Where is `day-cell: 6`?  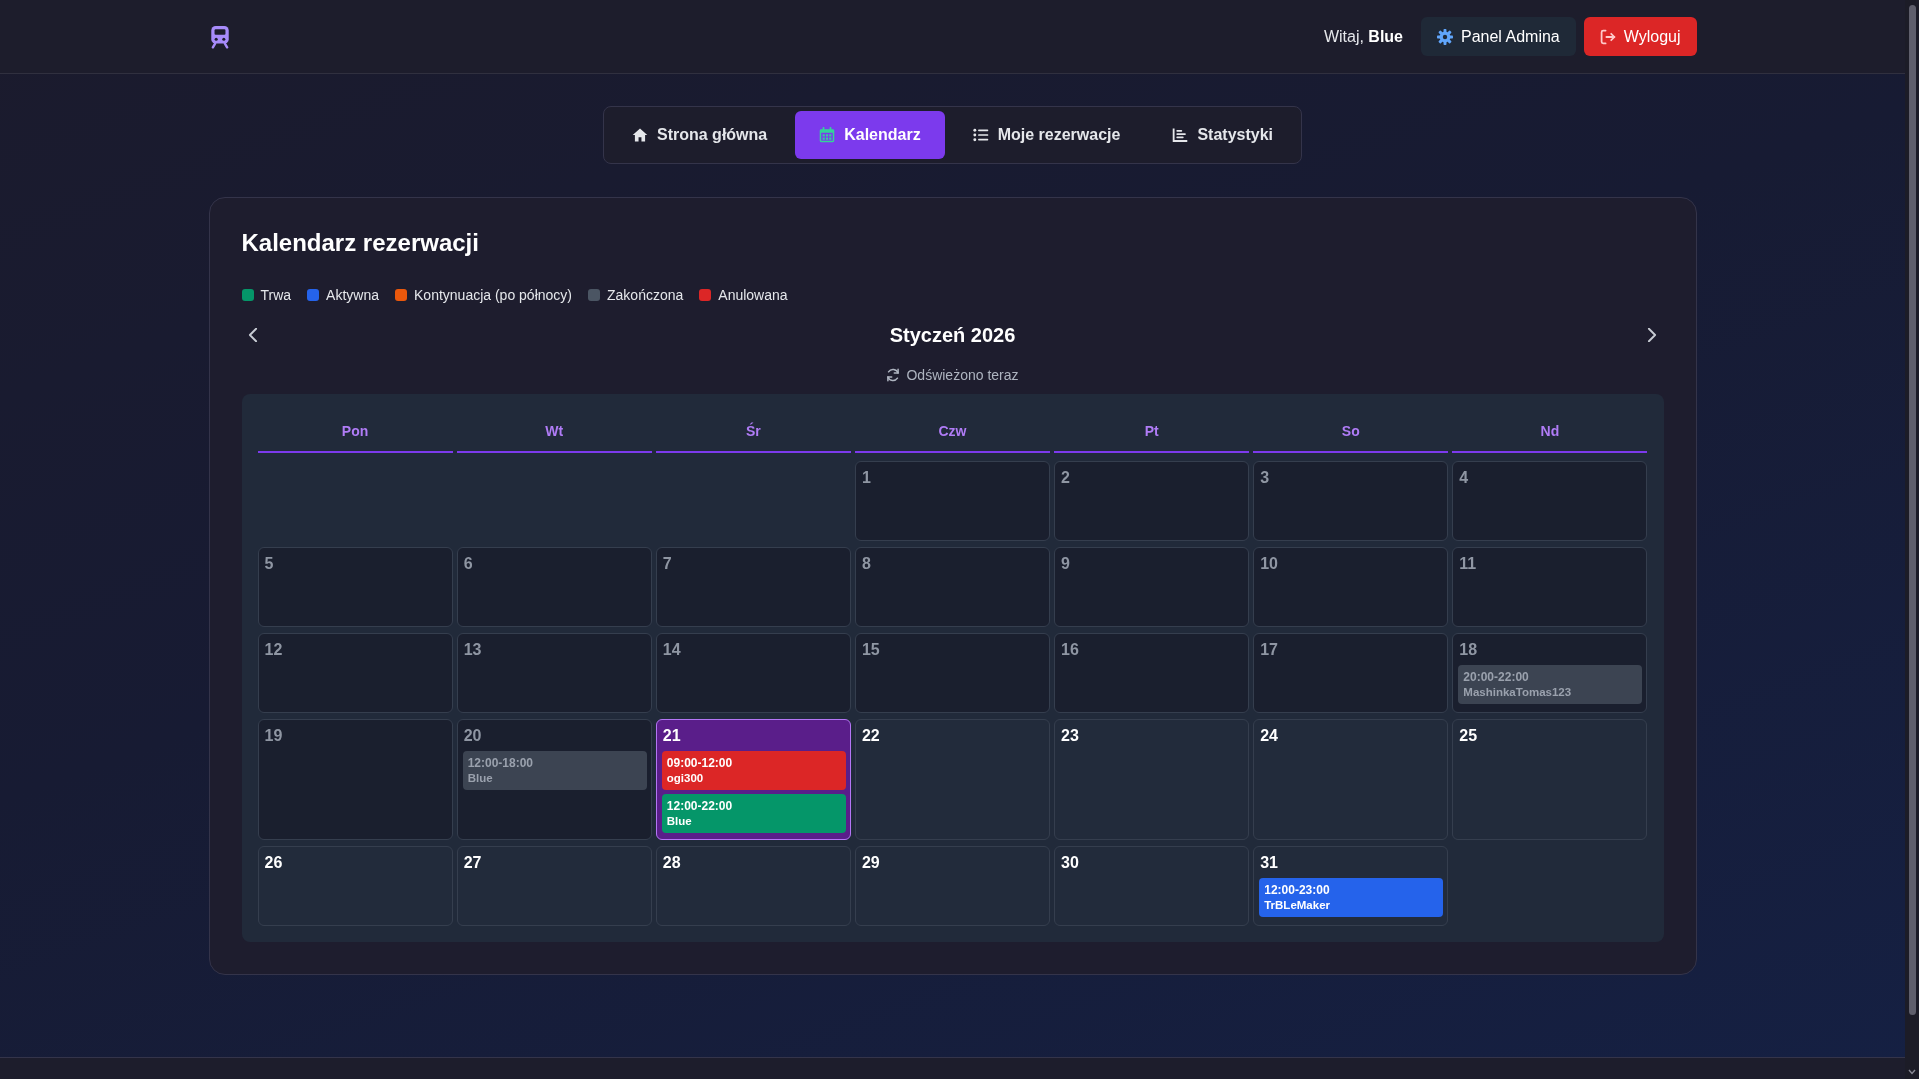 day-cell: 6 is located at coordinates (554, 587).